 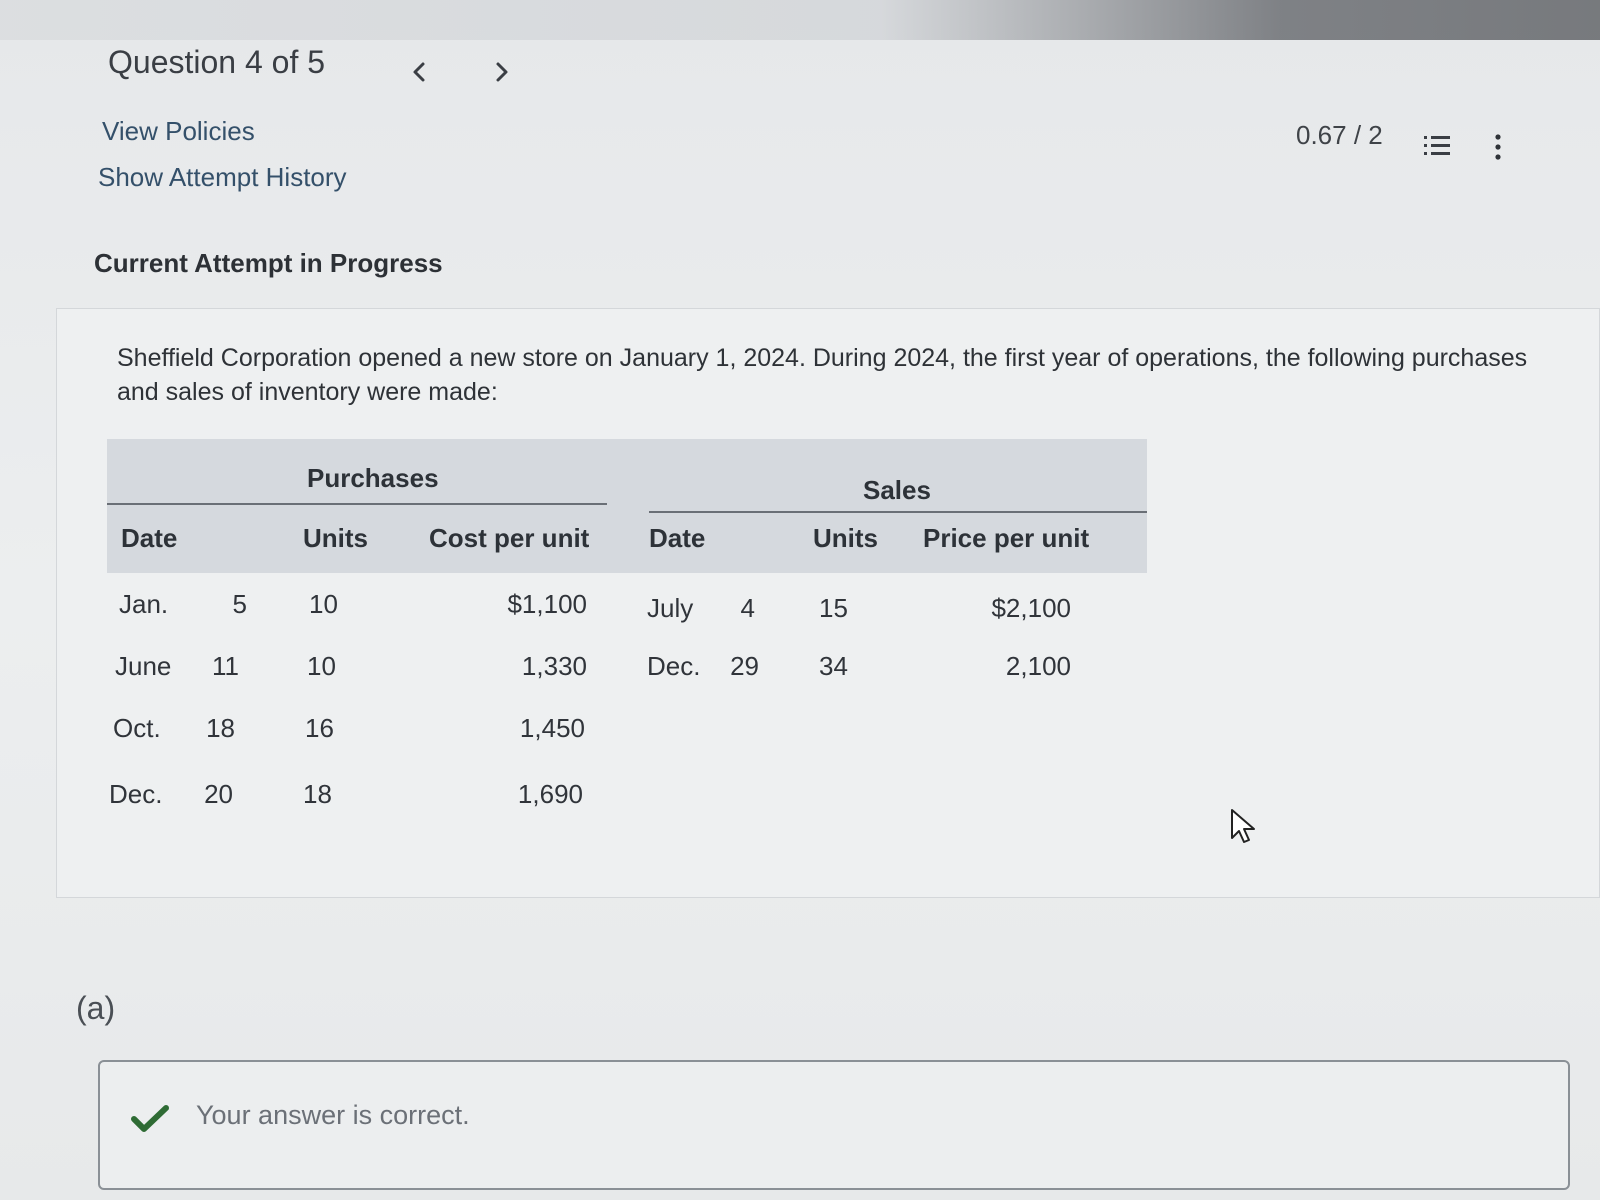 What do you see at coordinates (550, 794) in the screenshot?
I see `purchase-cost: 1,690` at bounding box center [550, 794].